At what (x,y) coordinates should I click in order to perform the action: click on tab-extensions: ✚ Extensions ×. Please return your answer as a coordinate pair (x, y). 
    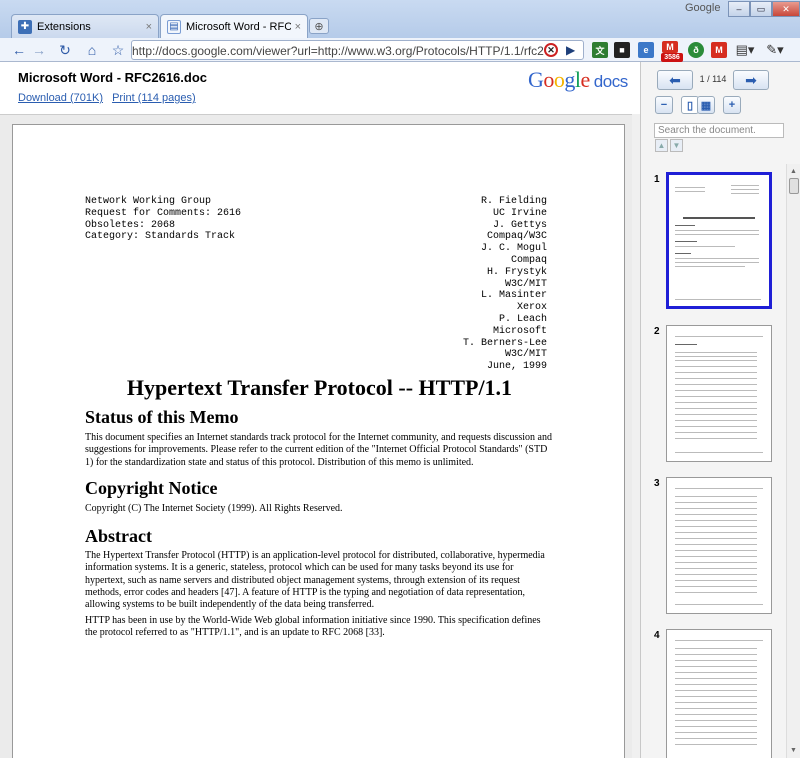
    Looking at the image, I should click on (85, 26).